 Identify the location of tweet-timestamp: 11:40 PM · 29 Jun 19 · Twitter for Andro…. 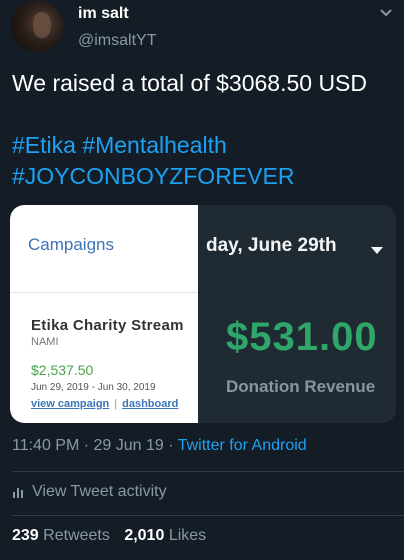
(159, 446).